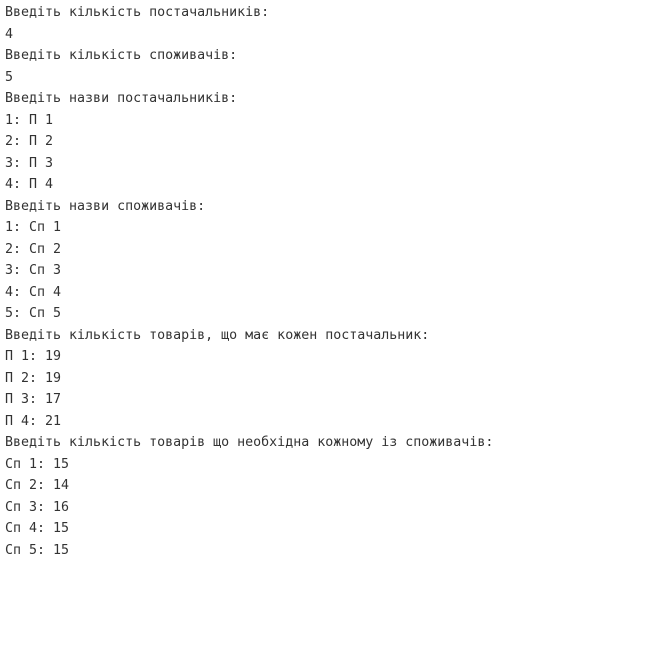  I want to click on supplier-name-line: 4: П 4, so click(29, 184).